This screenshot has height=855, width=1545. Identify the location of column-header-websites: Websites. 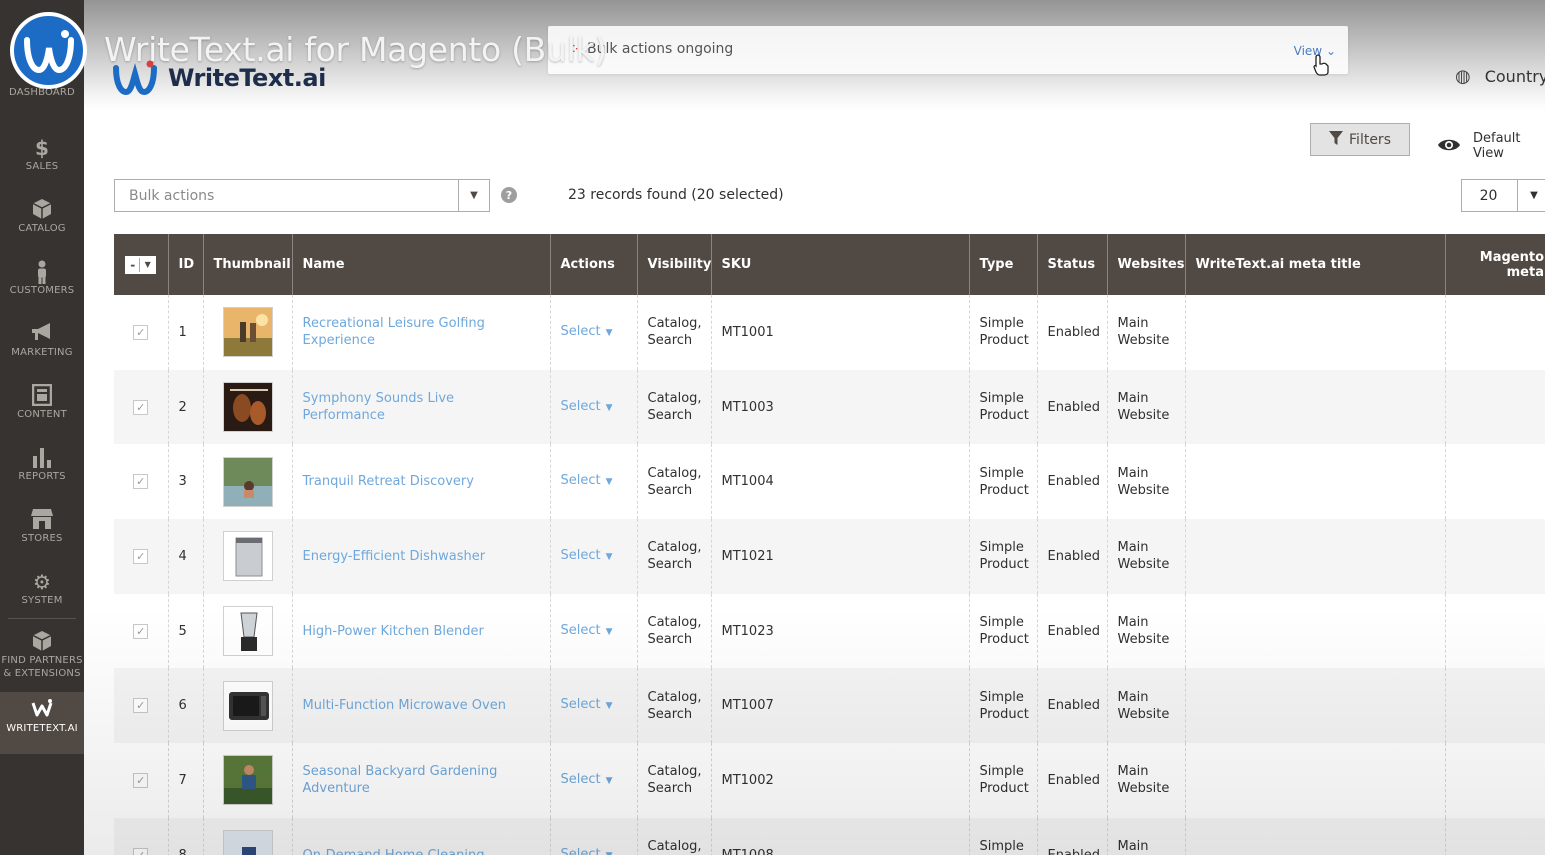
(1146, 264).